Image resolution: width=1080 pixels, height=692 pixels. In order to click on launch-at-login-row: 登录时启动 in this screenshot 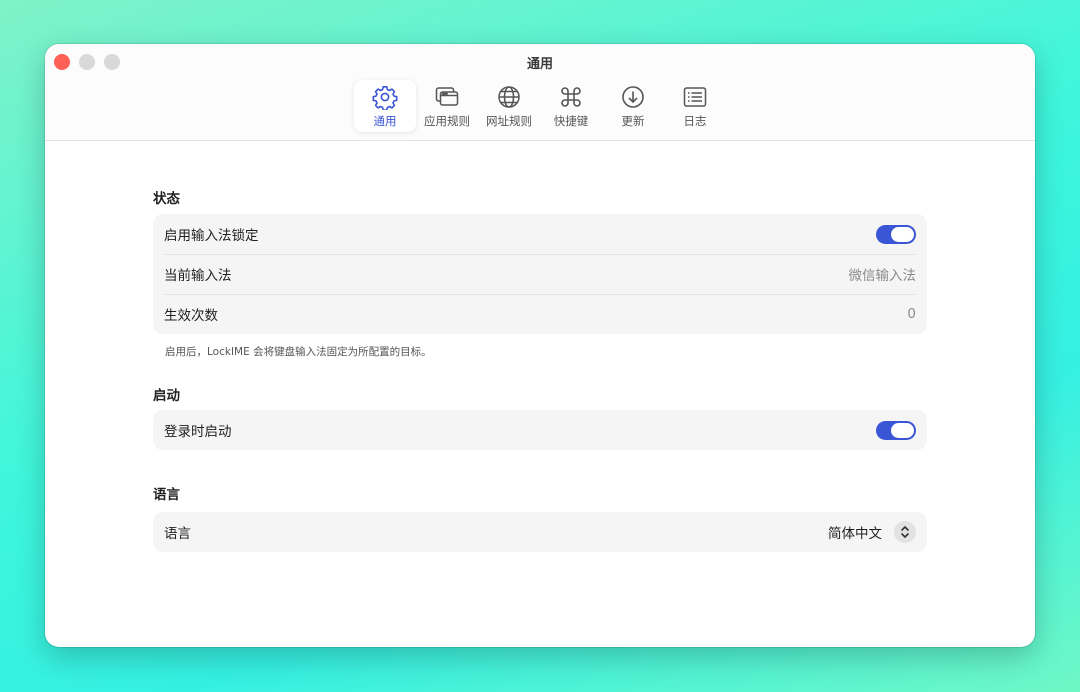, I will do `click(540, 430)`.